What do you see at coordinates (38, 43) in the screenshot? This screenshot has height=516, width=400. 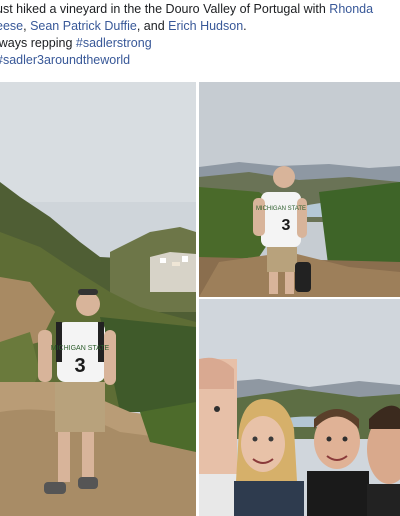 I see `post-text-part: lways repping` at bounding box center [38, 43].